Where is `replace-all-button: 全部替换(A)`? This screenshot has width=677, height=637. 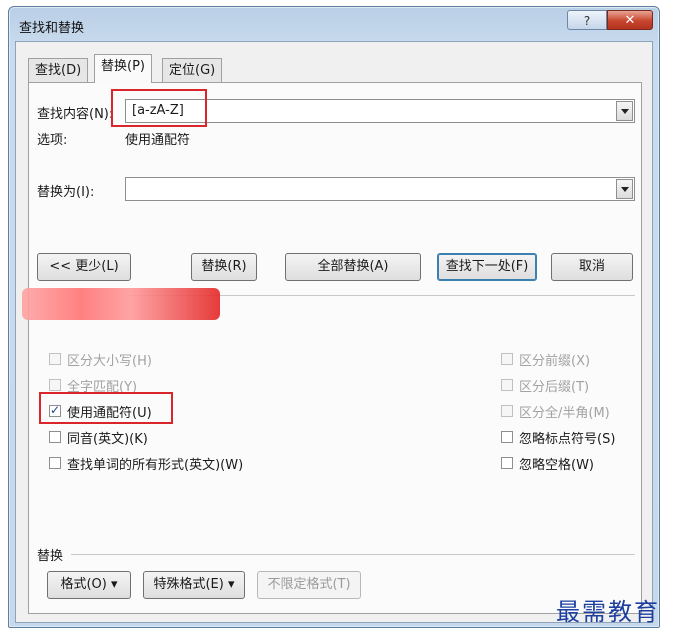 replace-all-button: 全部替换(A) is located at coordinates (353, 267).